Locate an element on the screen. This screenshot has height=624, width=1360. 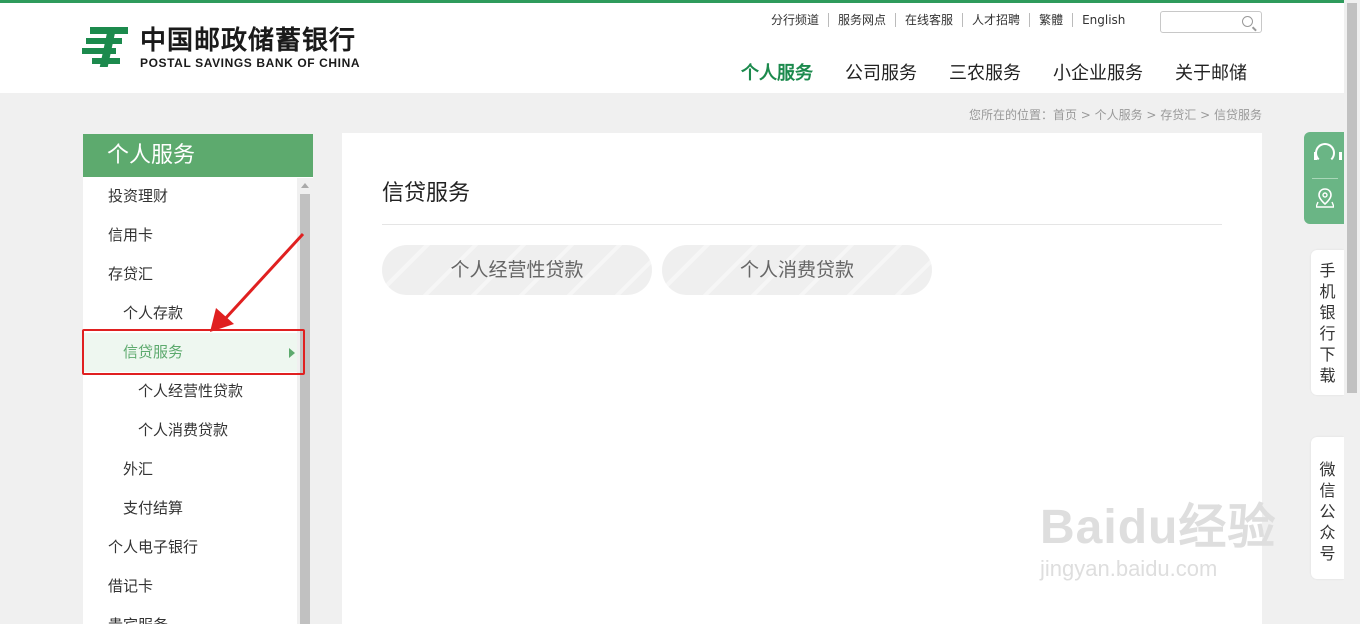
nav-corporate-services: 公司服务 is located at coordinates (881, 72).